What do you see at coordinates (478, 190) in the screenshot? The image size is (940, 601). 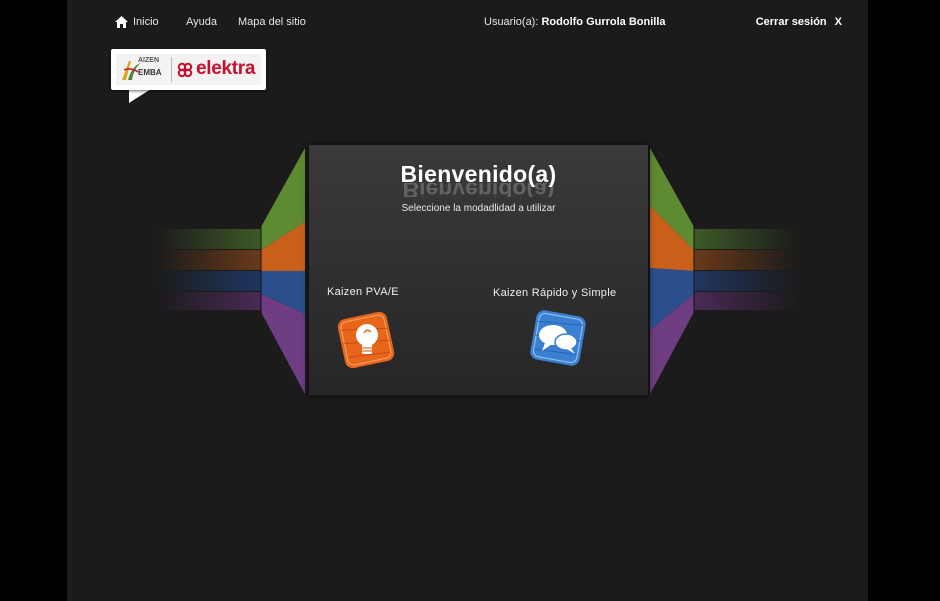 I see `title-reflection: Bienvenido(a)` at bounding box center [478, 190].